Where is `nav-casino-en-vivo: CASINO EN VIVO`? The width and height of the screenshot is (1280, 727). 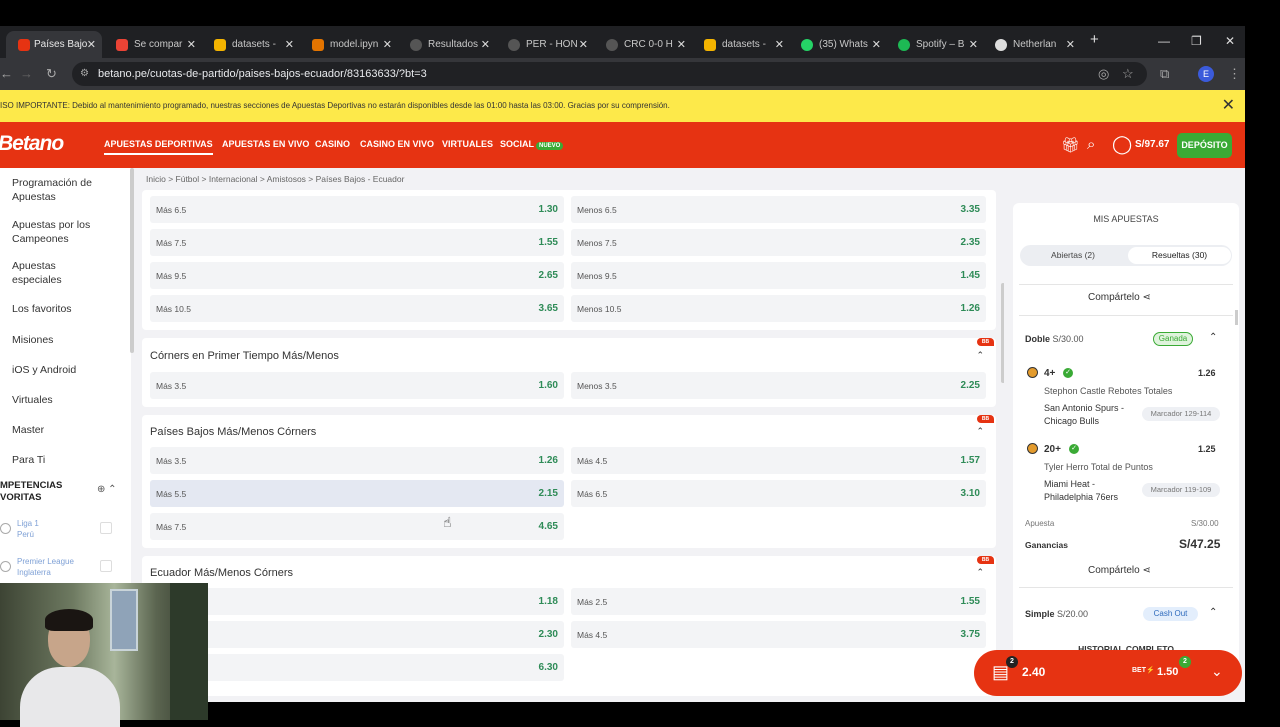
nav-casino-en-vivo: CASINO EN VIVO is located at coordinates (397, 144).